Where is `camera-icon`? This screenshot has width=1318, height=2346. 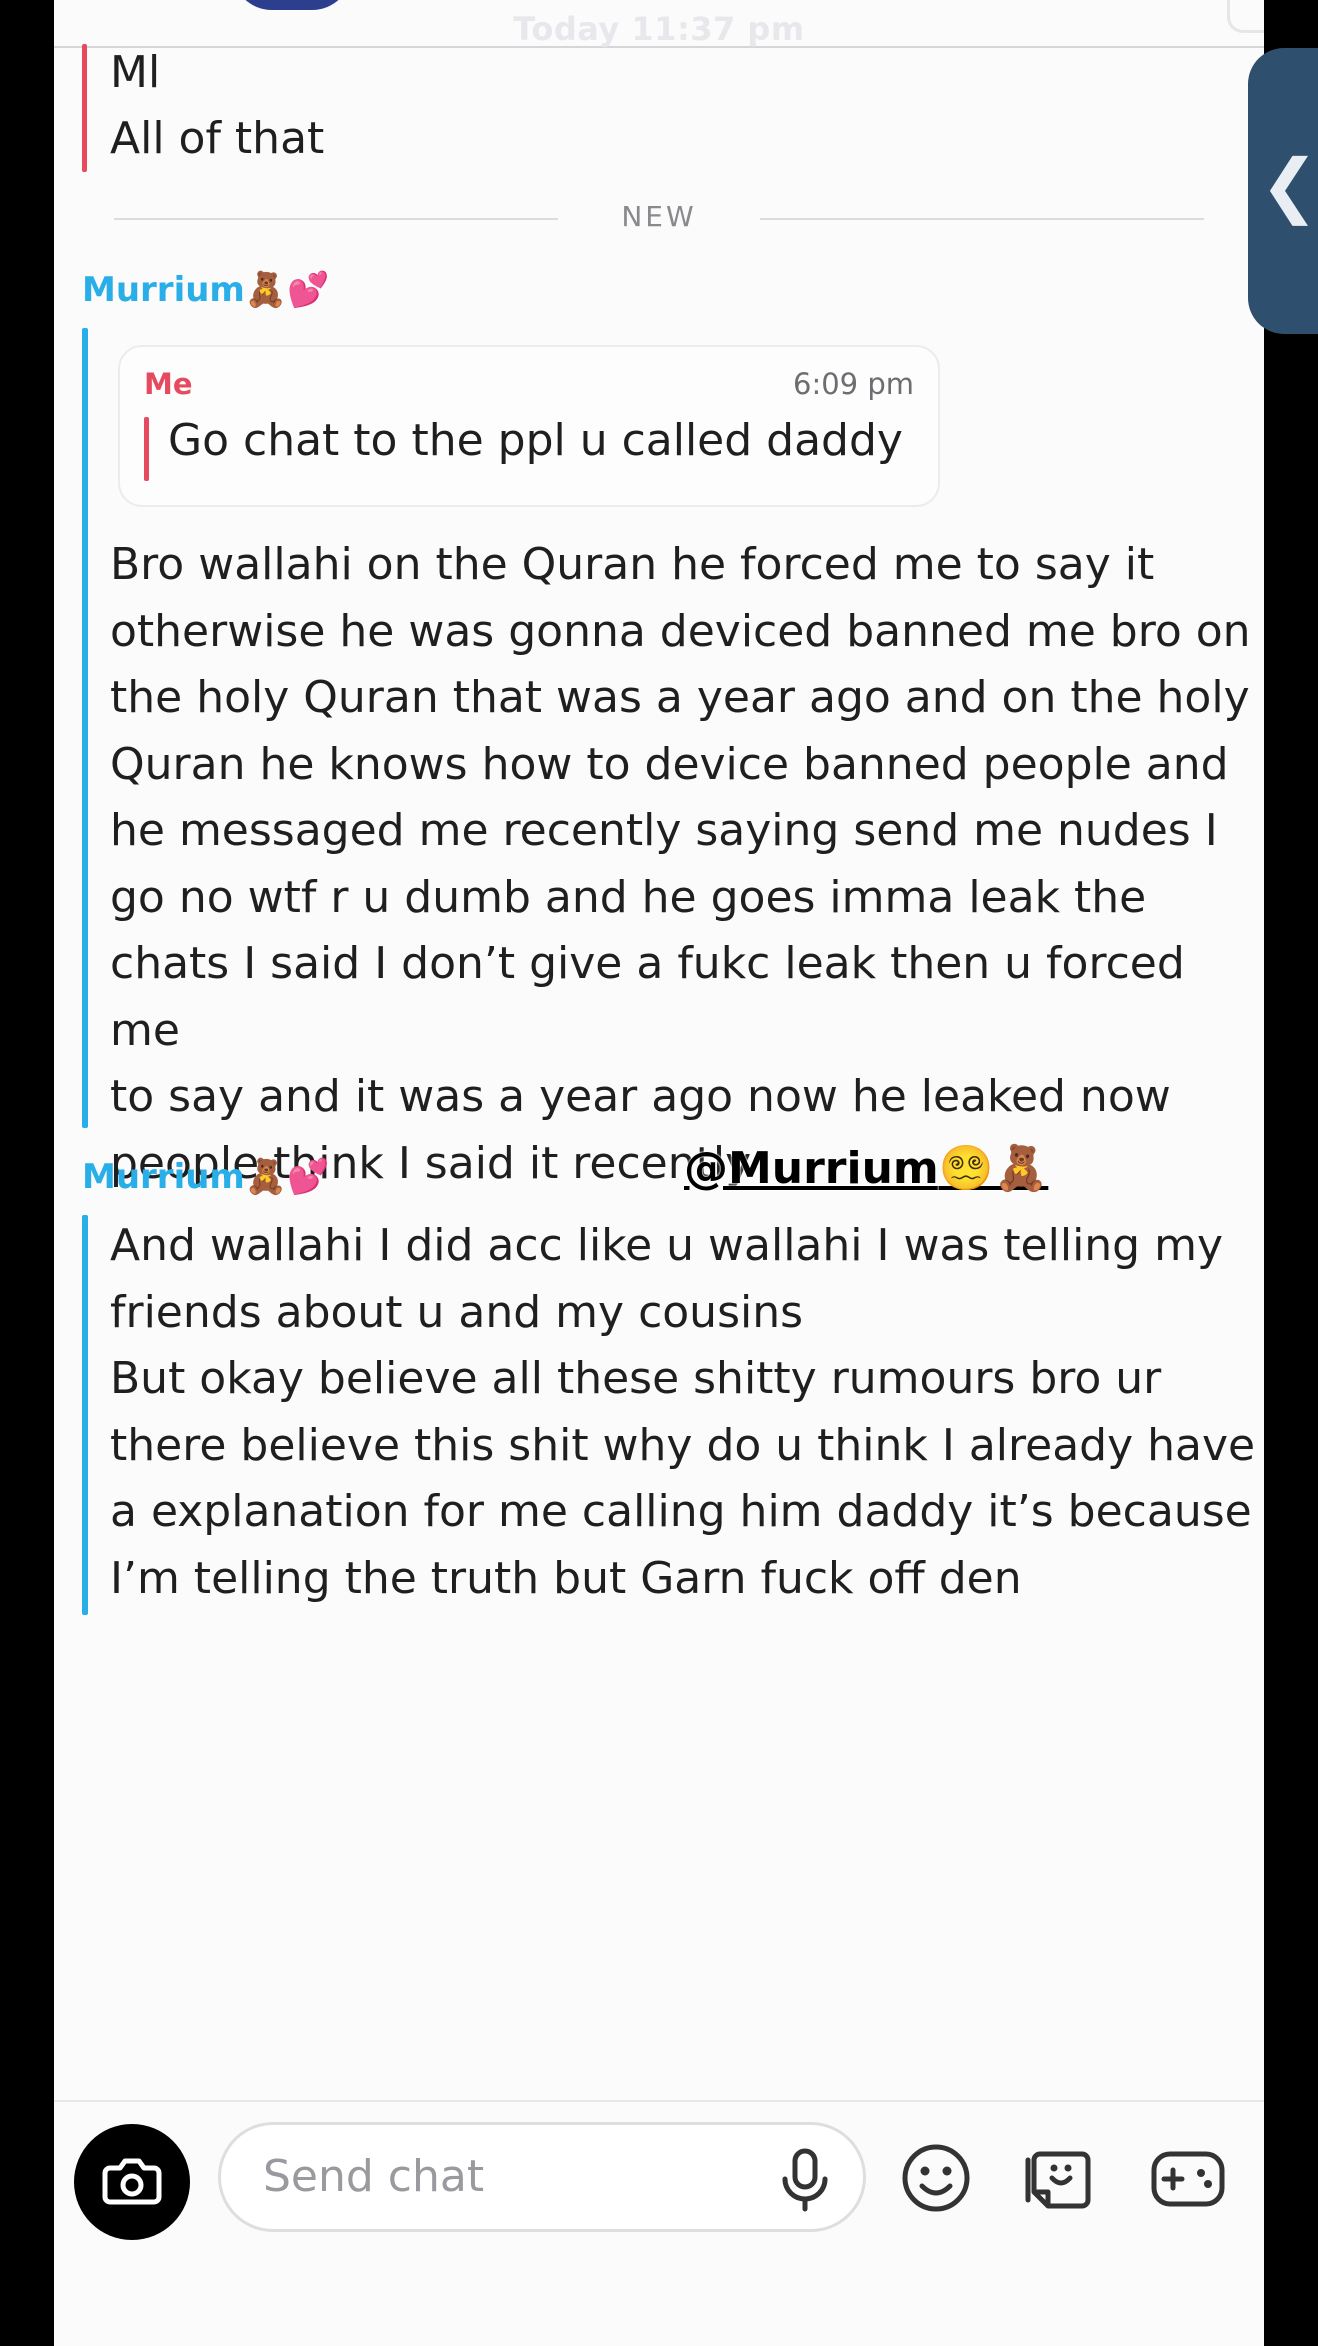
camera-icon is located at coordinates (132, 2181).